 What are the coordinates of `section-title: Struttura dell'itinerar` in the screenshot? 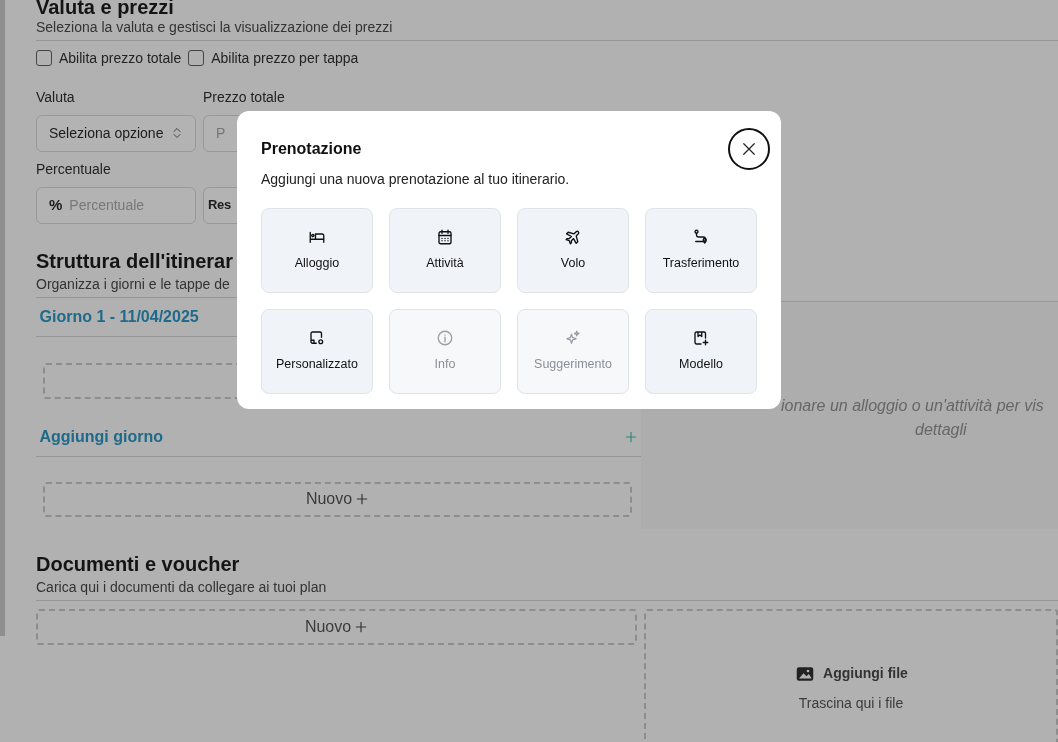 It's located at (134, 261).